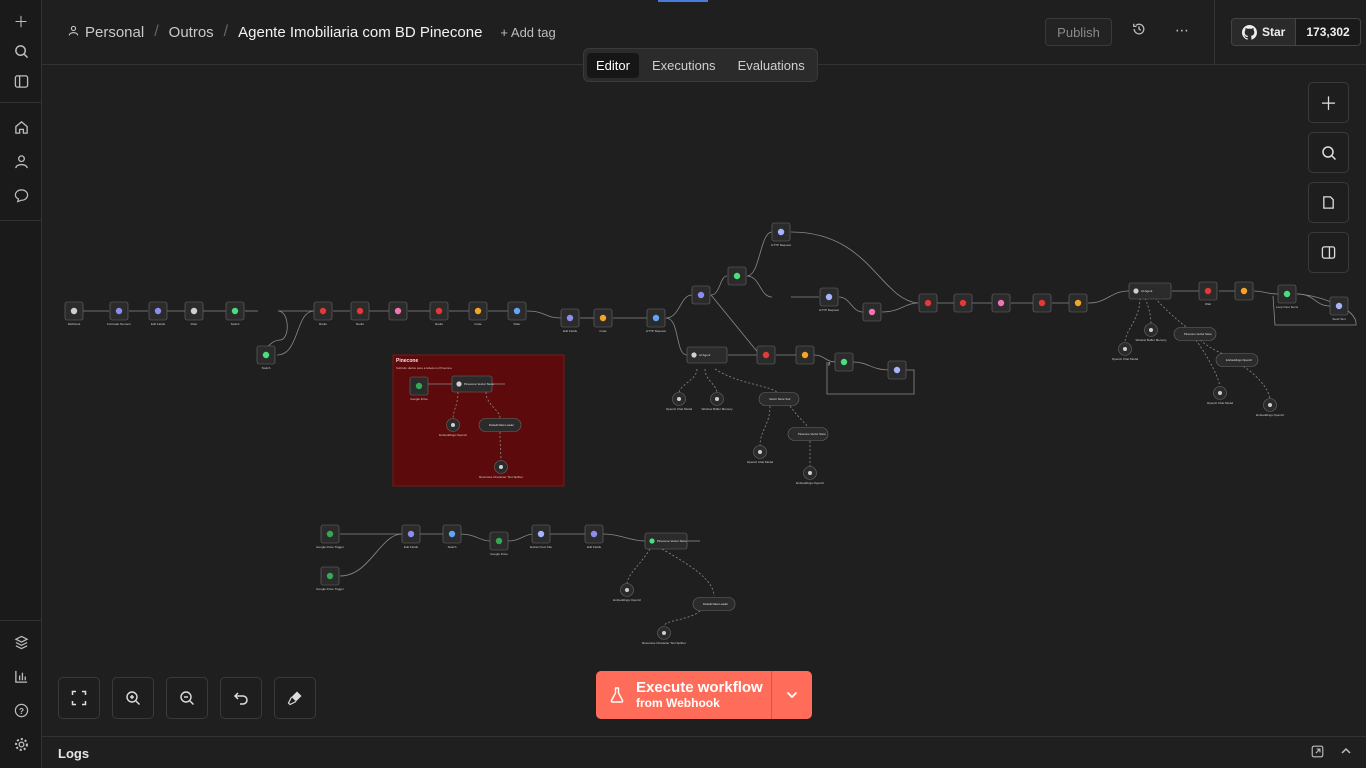 This screenshot has width=1366, height=768. I want to click on node-loader: Default Data Loader, so click(500, 425).